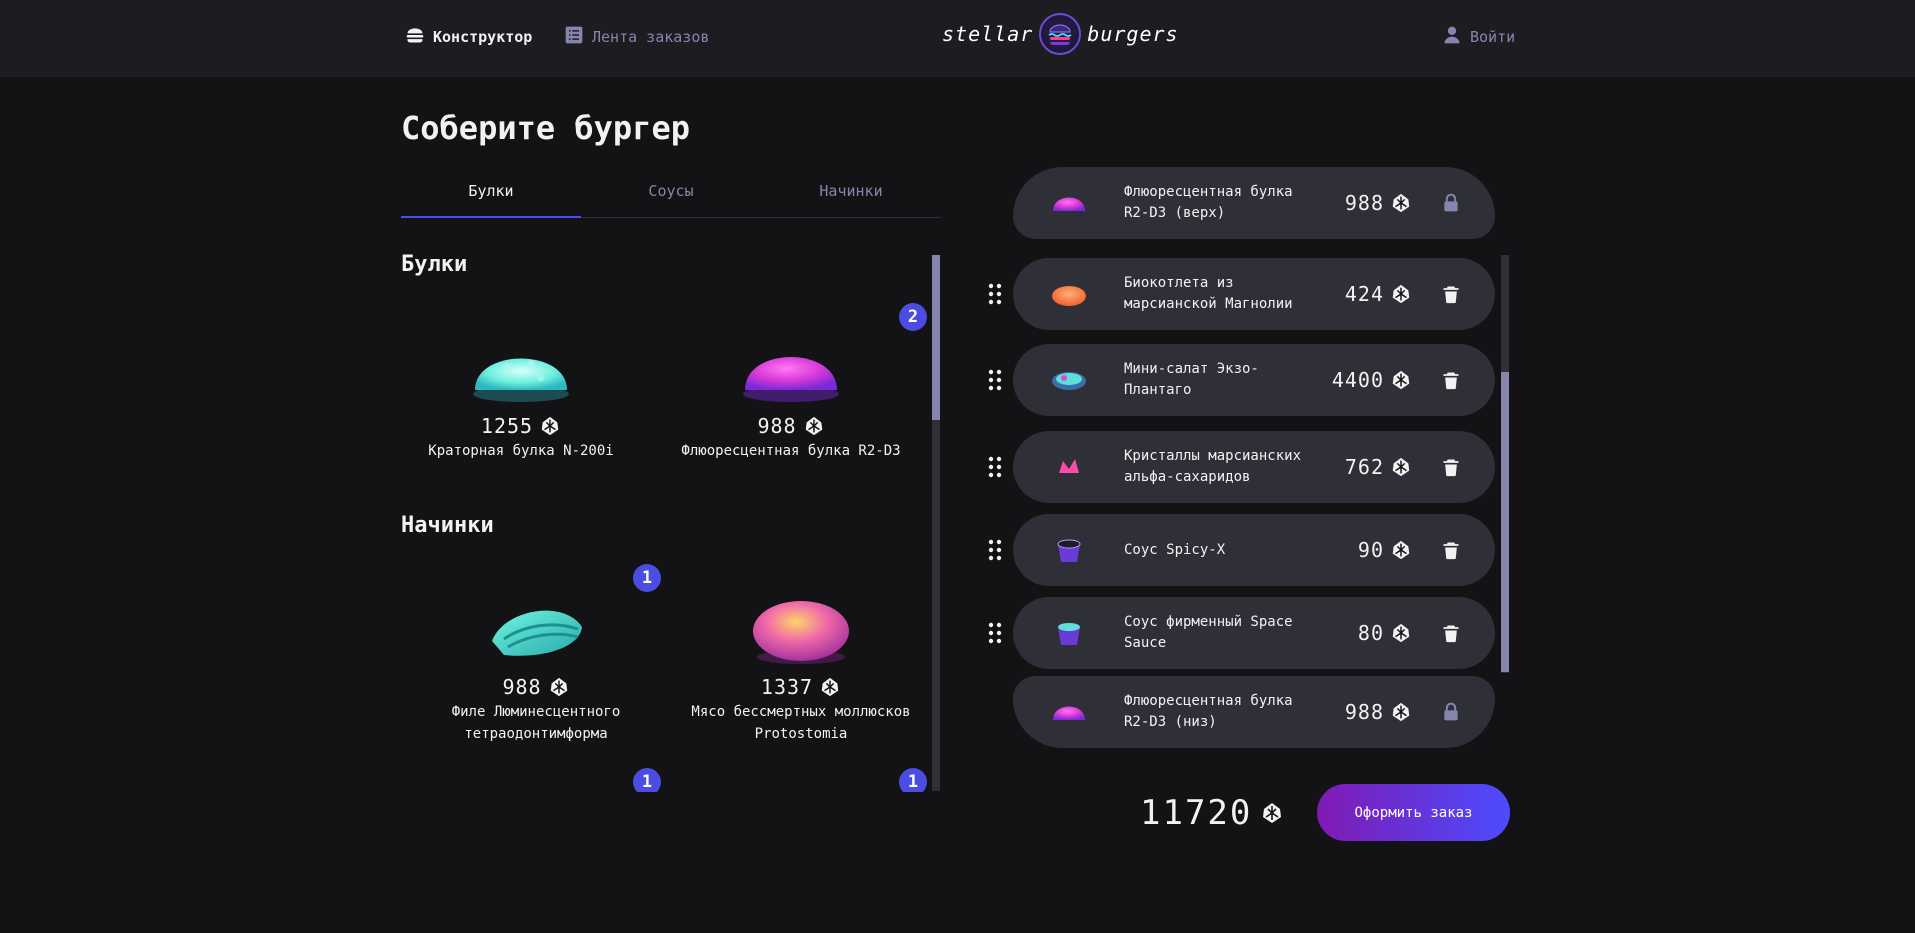 This screenshot has width=1915, height=933. What do you see at coordinates (1505, 522) in the screenshot?
I see `constructor-scrollbar-thumb` at bounding box center [1505, 522].